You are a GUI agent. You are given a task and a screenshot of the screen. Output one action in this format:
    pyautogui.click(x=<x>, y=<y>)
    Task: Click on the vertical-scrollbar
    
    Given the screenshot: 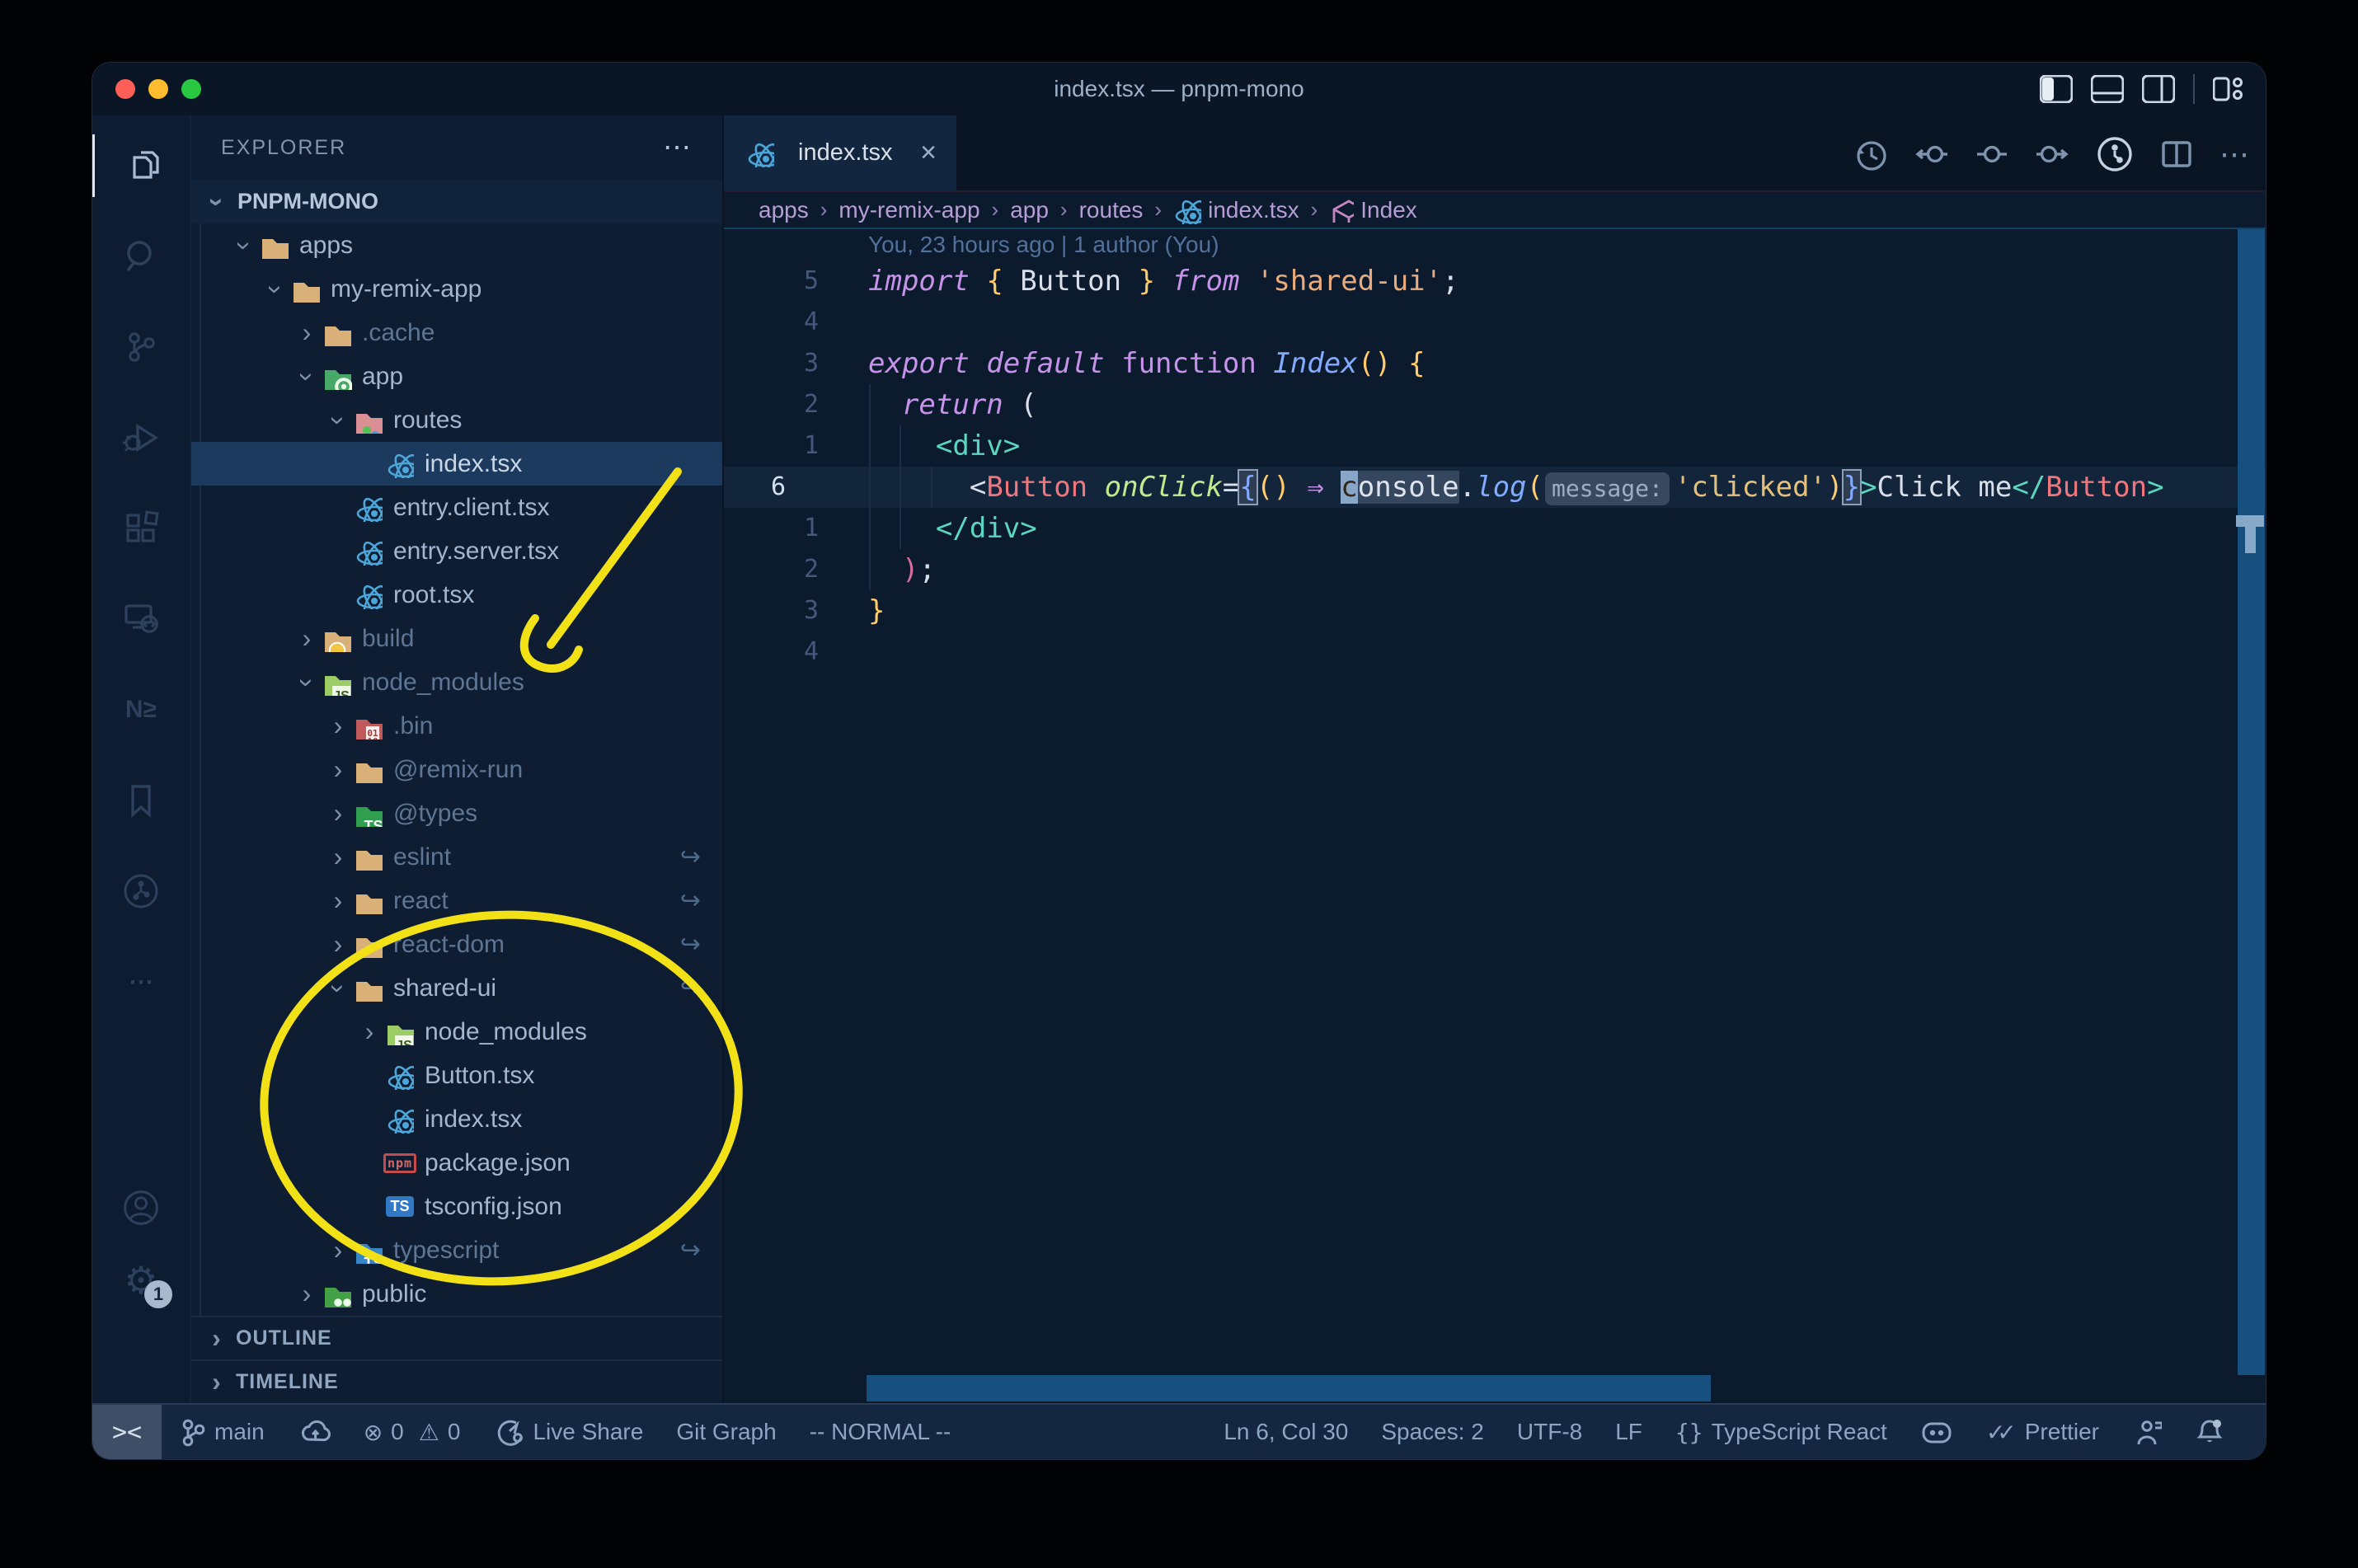 What is the action you would take?
    pyautogui.click(x=2251, y=802)
    